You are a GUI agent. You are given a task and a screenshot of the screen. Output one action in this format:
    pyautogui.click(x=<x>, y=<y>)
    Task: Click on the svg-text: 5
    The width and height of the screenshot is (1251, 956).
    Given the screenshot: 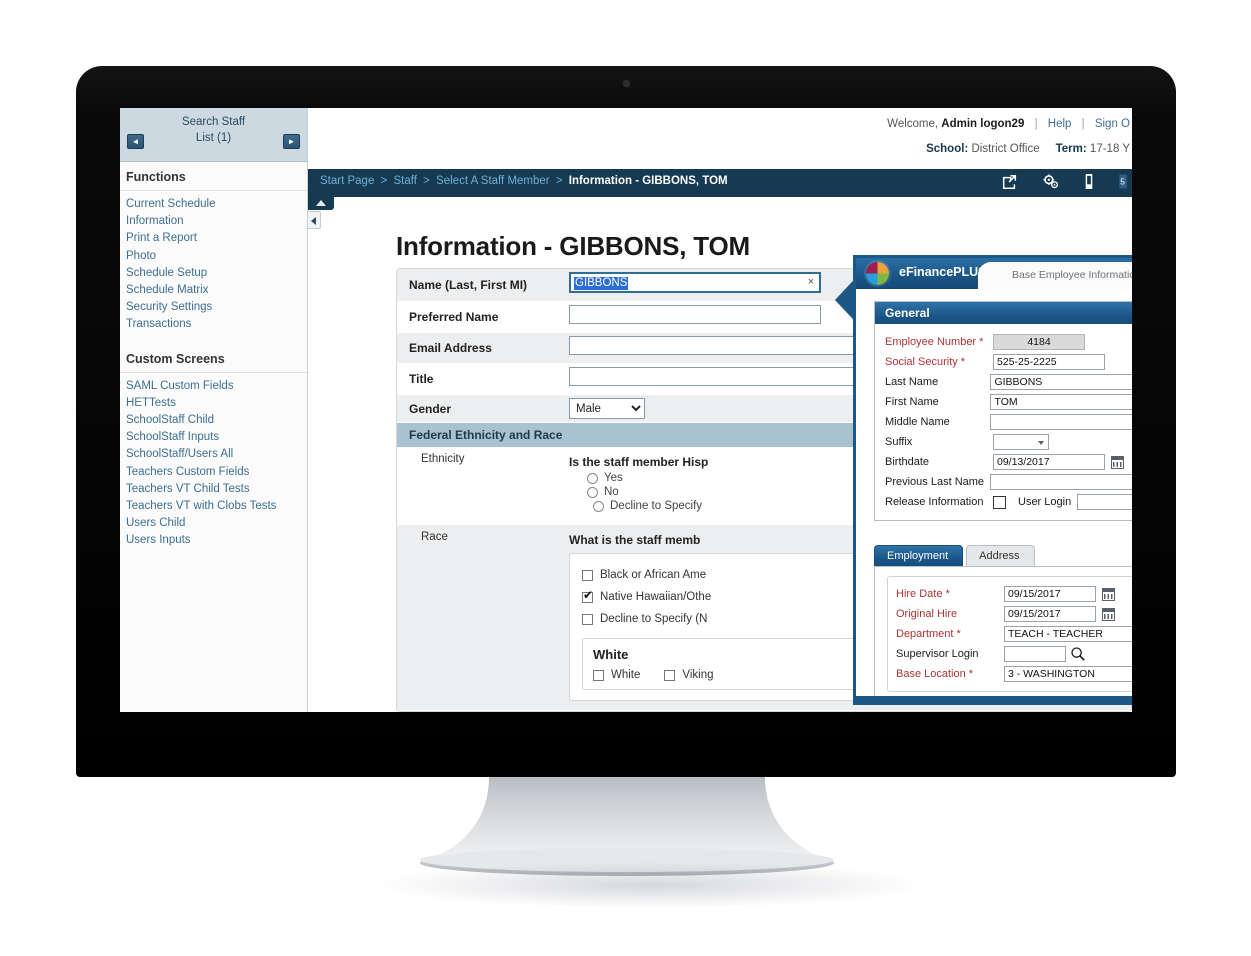 What is the action you would take?
    pyautogui.click(x=1122, y=181)
    